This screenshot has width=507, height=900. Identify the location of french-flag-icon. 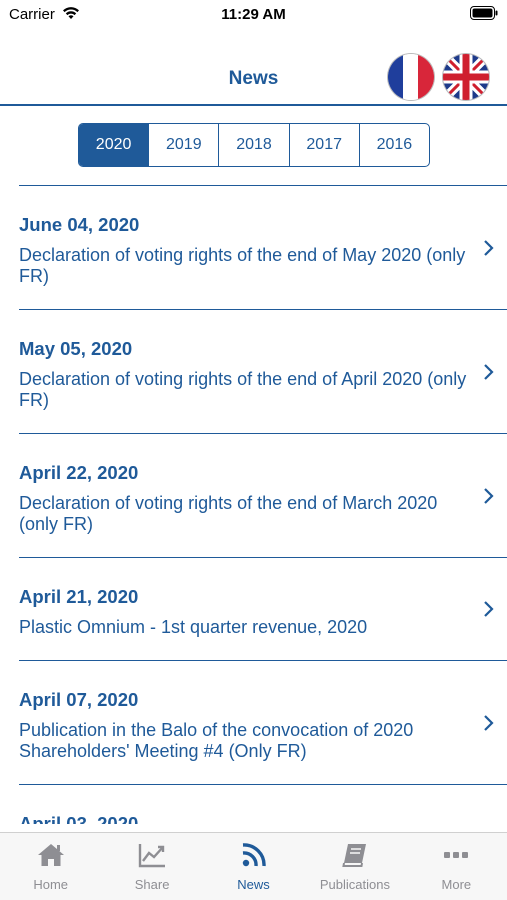
(411, 77).